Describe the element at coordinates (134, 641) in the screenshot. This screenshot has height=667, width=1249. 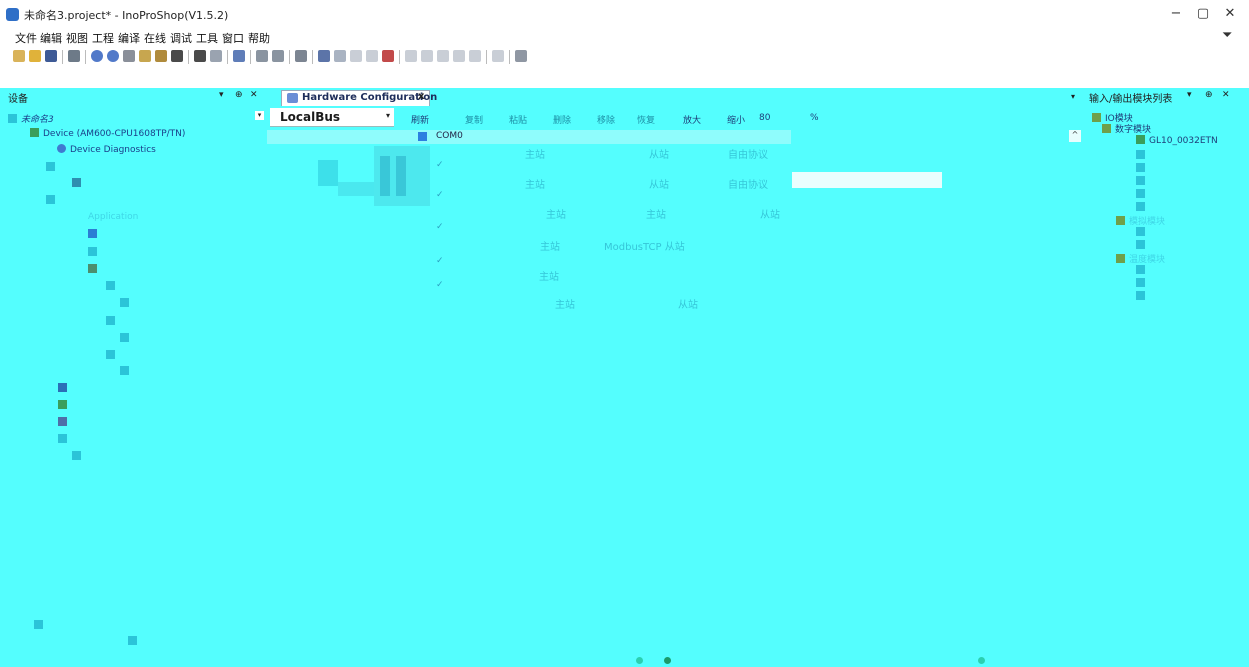
I see `pou-bottom-tab` at that location.